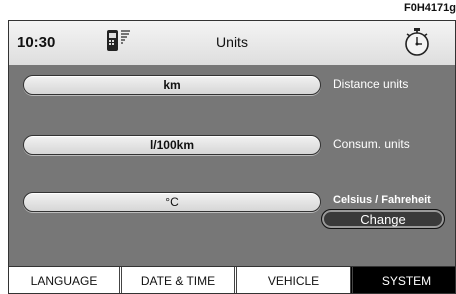 The image size is (456, 294). What do you see at coordinates (172, 85) in the screenshot?
I see `distance-units-field: km` at bounding box center [172, 85].